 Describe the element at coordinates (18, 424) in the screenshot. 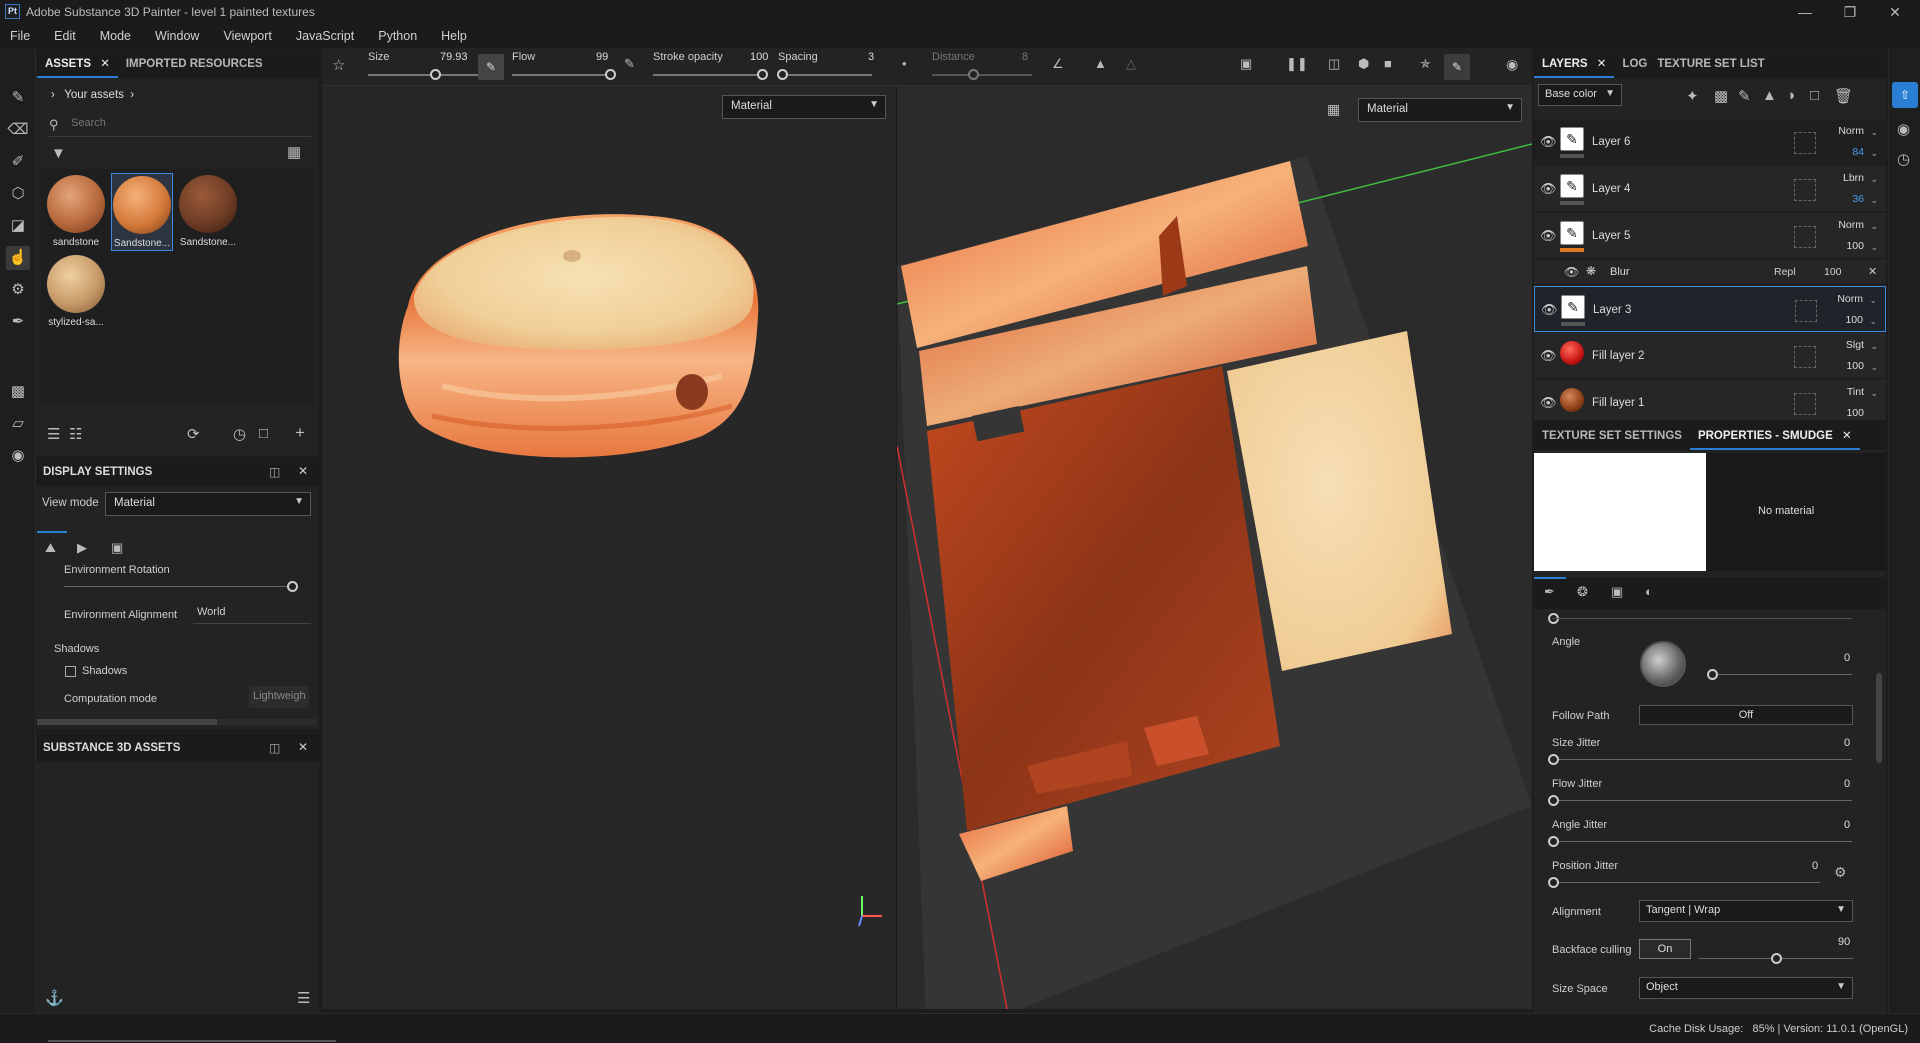

I see `measure-icon: ▱` at that location.